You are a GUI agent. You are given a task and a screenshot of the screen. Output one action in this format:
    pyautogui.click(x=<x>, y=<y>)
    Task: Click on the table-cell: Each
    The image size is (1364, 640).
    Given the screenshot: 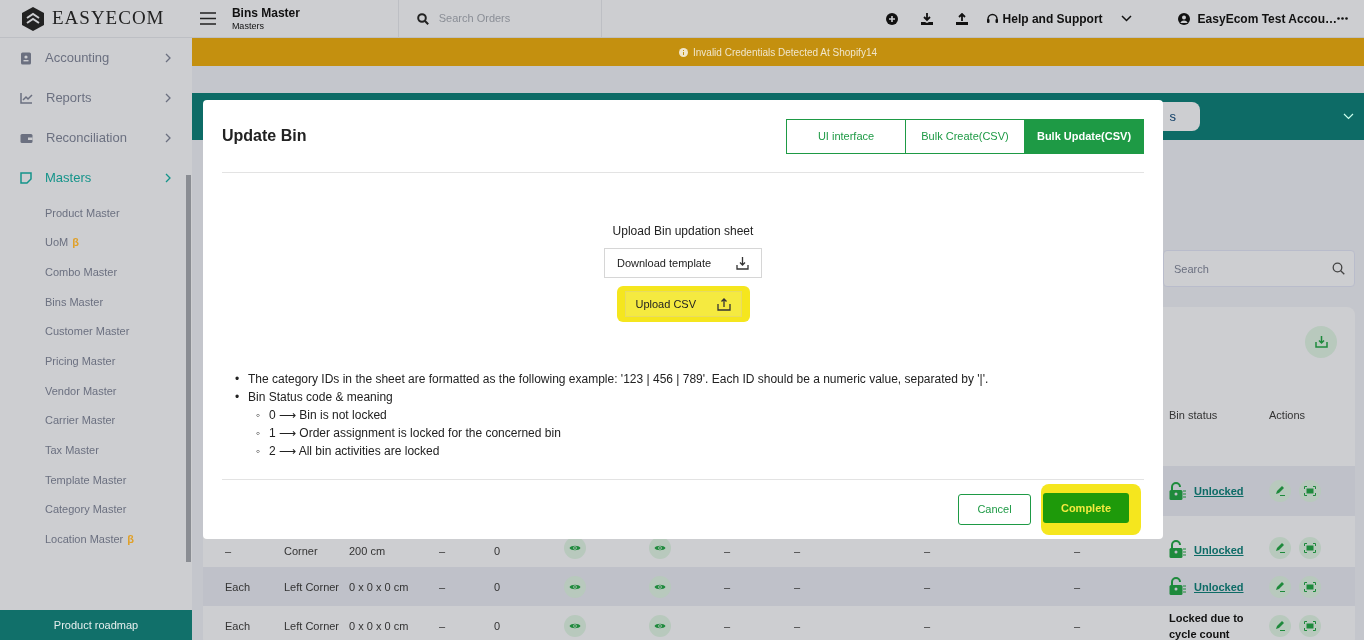 What is the action you would take?
    pyautogui.click(x=238, y=626)
    